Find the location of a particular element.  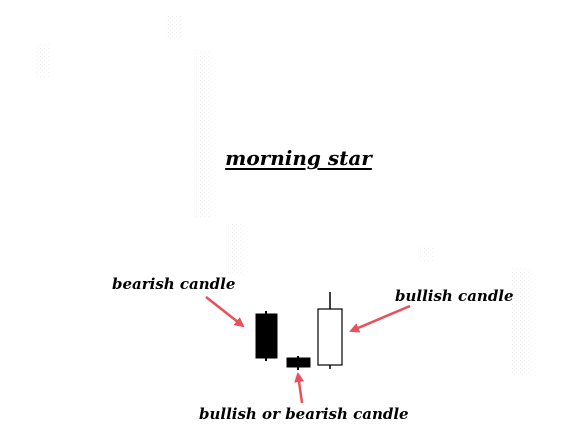

middle-candle is located at coordinates (298, 363).